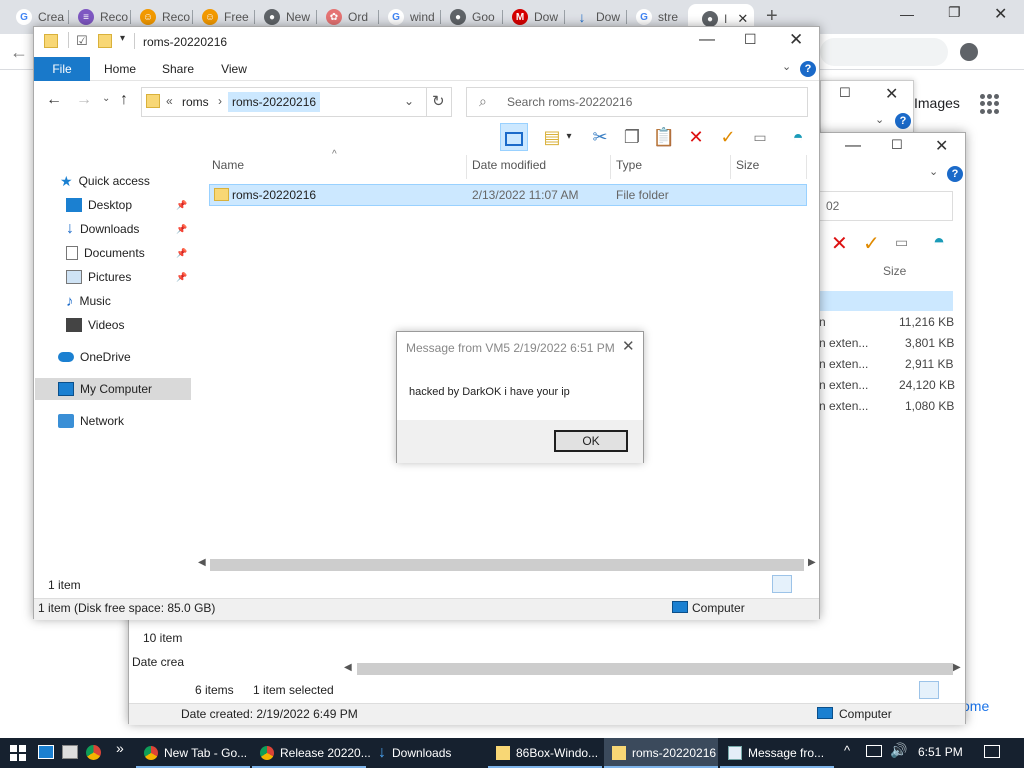  Describe the element at coordinates (655, 17) in the screenshot. I see `browser-tab: Gstre` at that location.